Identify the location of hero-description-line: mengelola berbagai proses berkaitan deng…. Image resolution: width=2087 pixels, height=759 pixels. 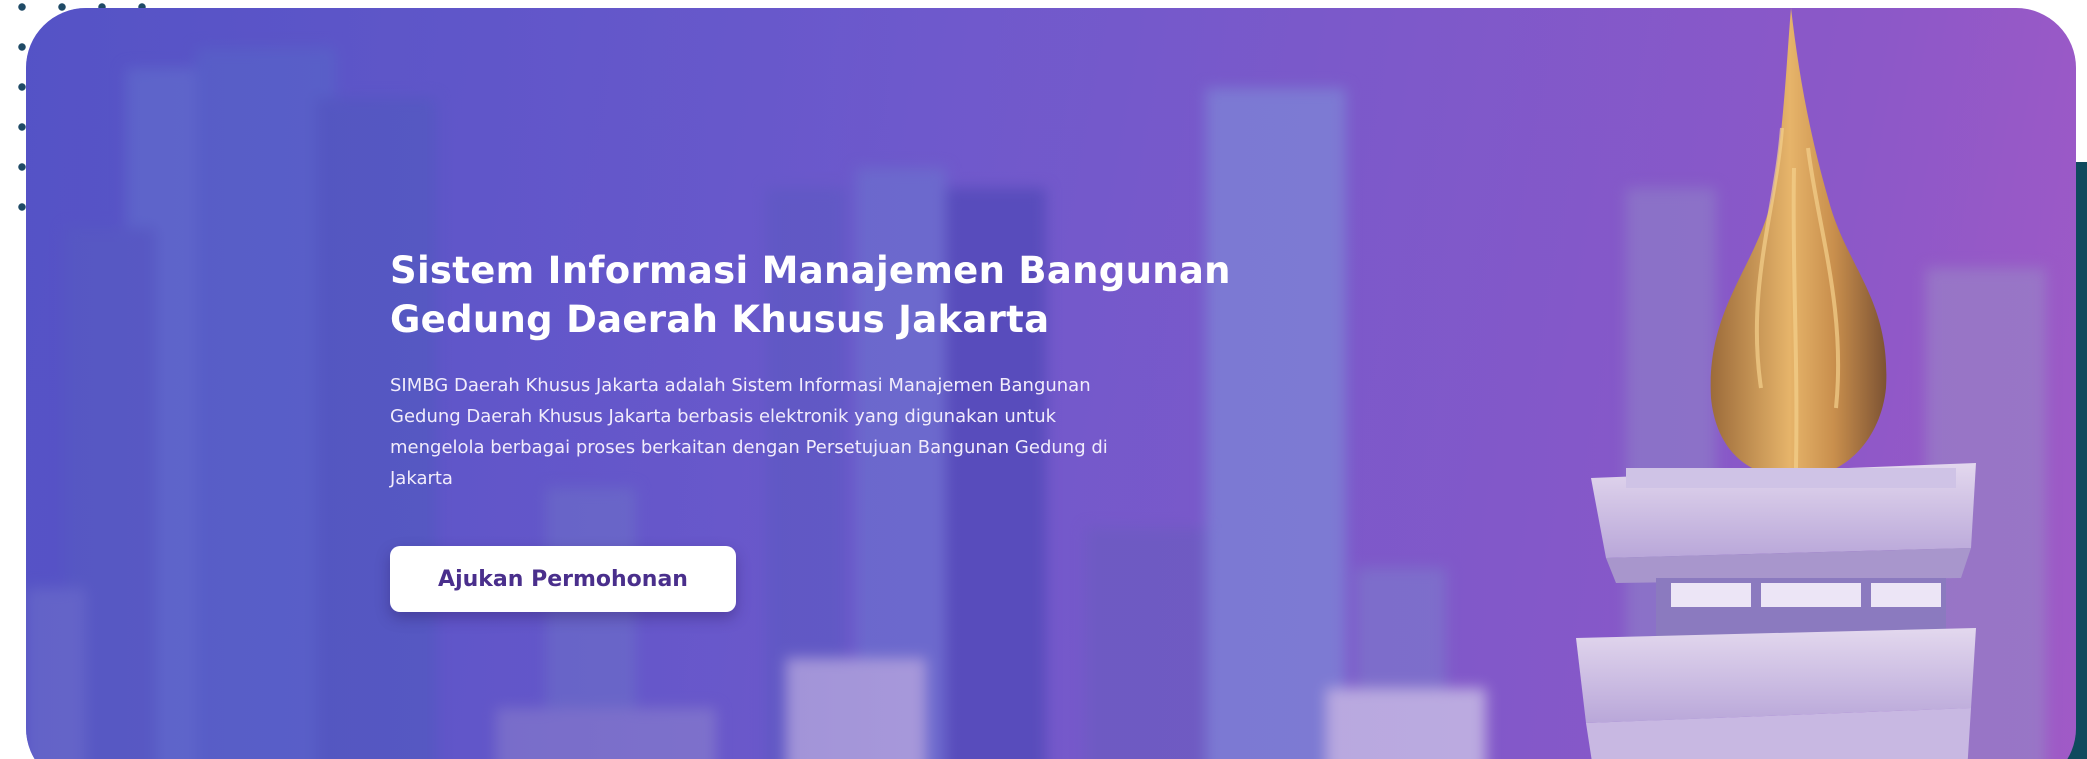
(749, 447).